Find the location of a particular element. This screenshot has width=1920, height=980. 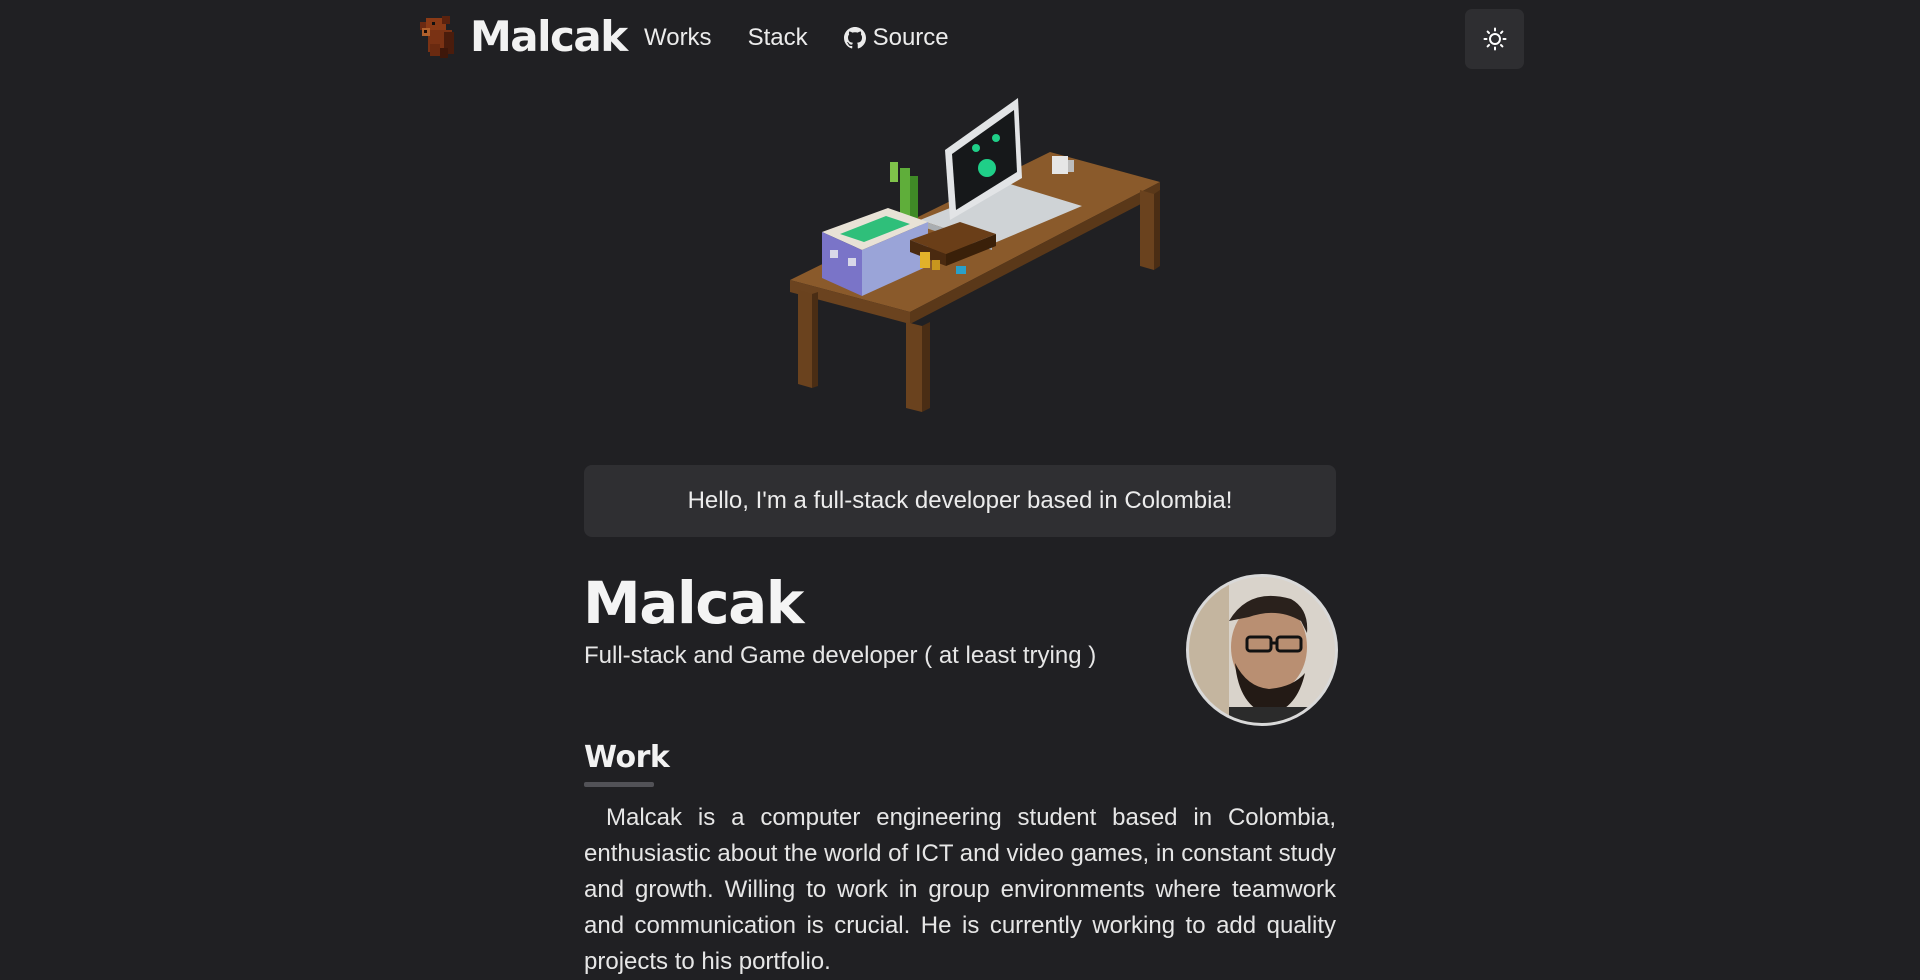

profile-name: Malcak is located at coordinates (693, 603).